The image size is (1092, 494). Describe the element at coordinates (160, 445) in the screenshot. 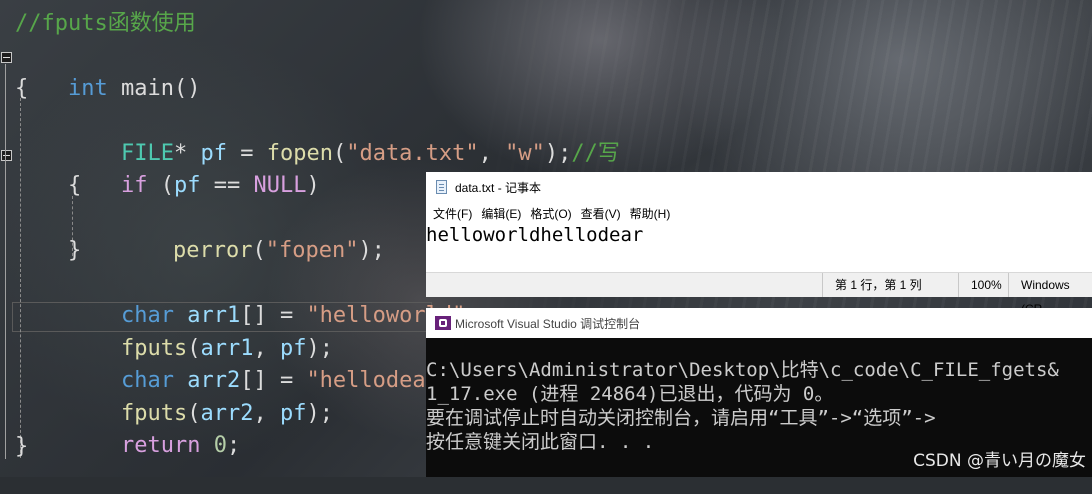

I see `keyword: return` at that location.